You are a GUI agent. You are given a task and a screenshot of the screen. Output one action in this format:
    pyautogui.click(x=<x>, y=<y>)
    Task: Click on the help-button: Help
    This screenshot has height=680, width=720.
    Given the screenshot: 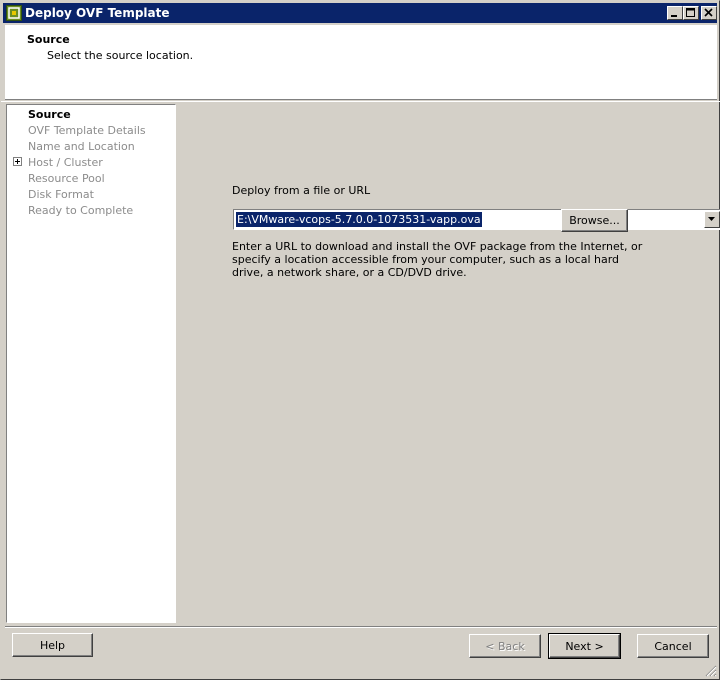 What is the action you would take?
    pyautogui.click(x=52, y=645)
    